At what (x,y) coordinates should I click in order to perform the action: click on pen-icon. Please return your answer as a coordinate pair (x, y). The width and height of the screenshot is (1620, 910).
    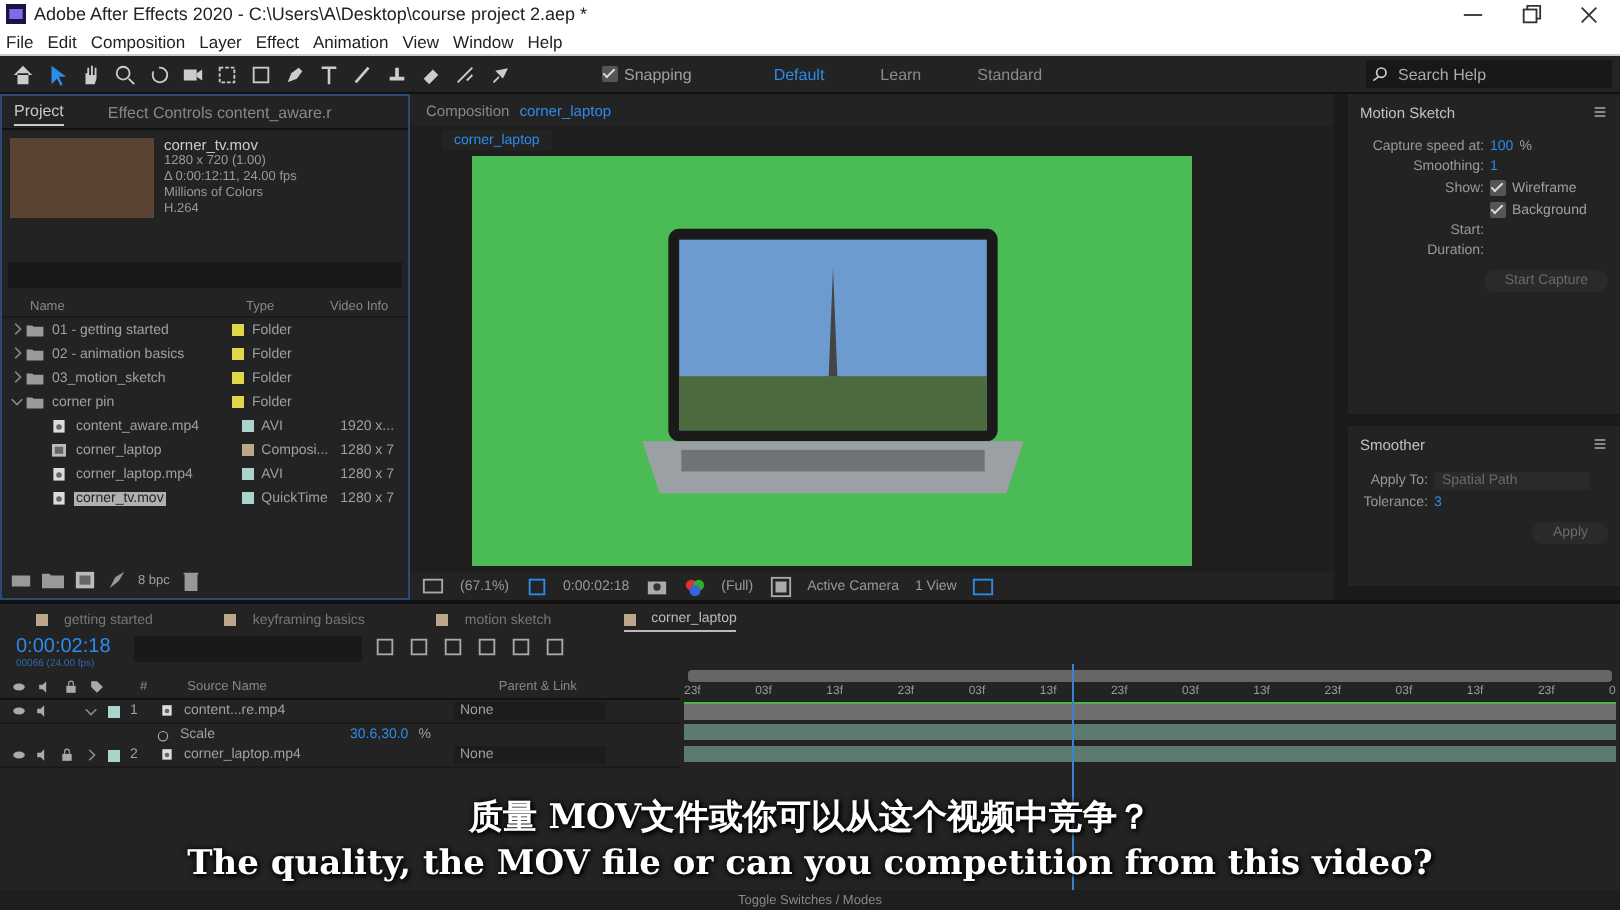
    Looking at the image, I should click on (295, 74).